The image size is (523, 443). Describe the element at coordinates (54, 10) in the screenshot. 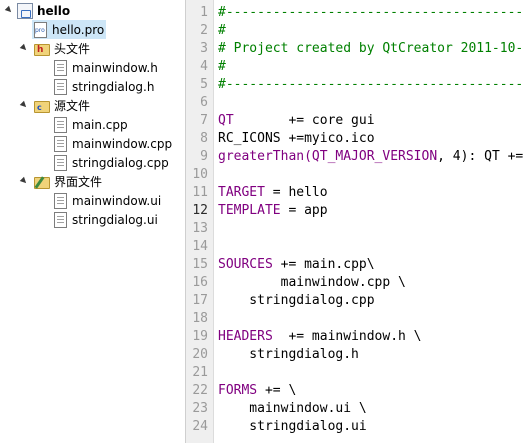

I see `tree-item-project-label: hello` at that location.